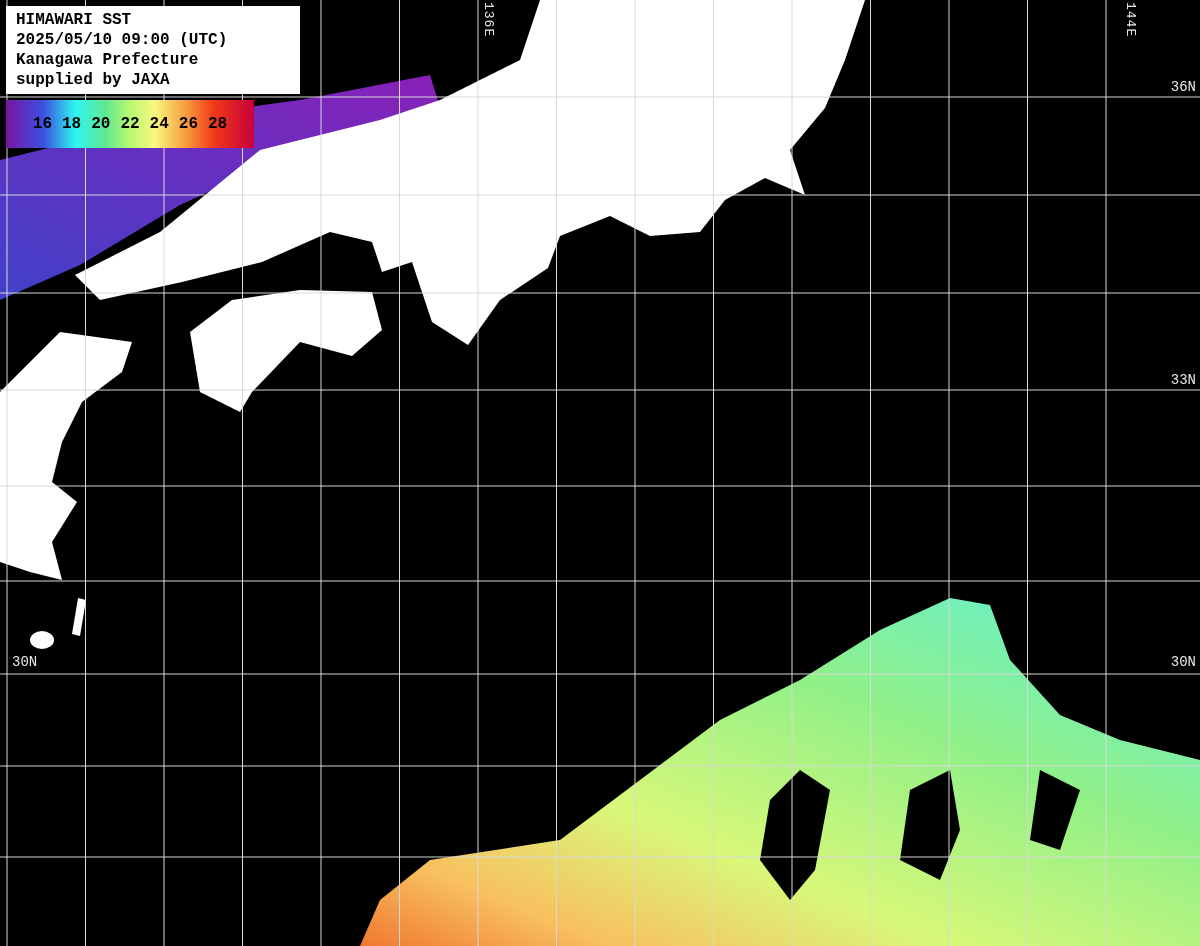 This screenshot has height=946, width=1200. What do you see at coordinates (159, 124) in the screenshot?
I see `scale-label: 24` at bounding box center [159, 124].